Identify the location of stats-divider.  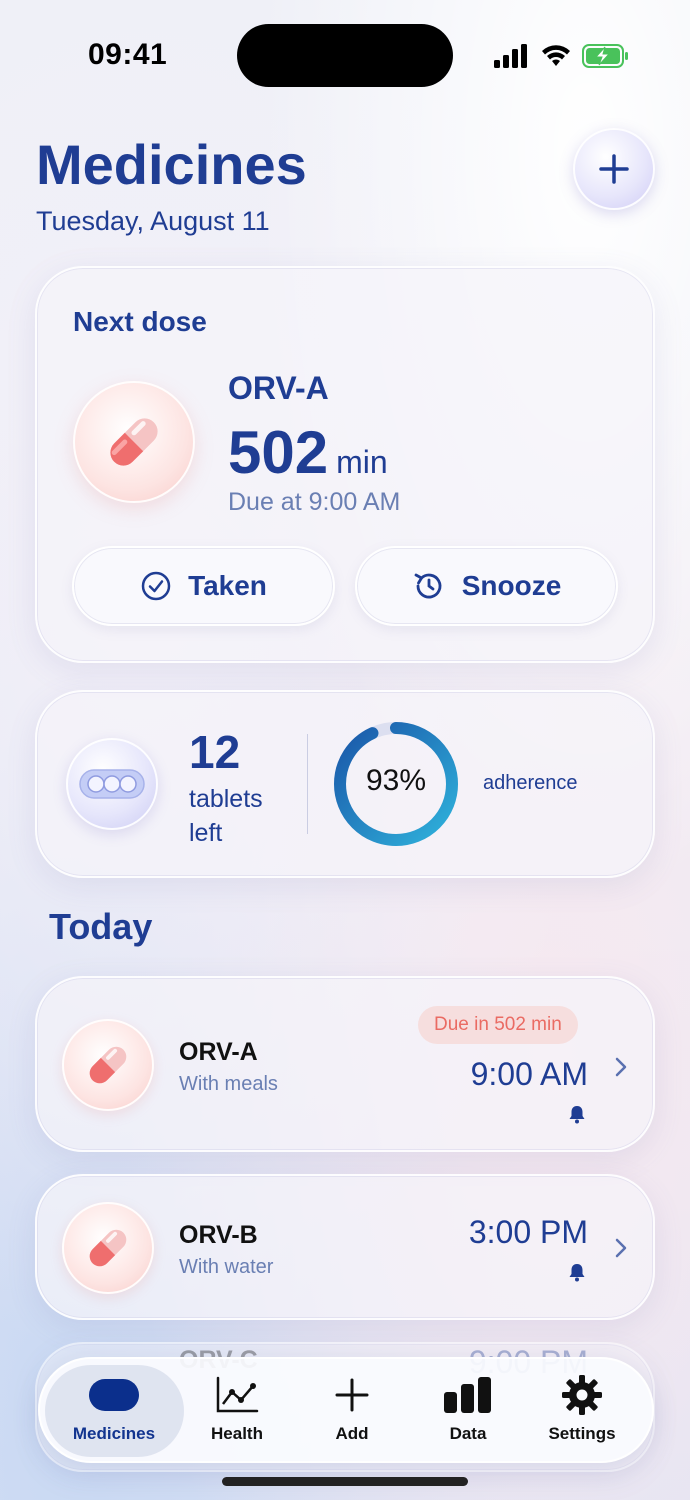
(307, 784).